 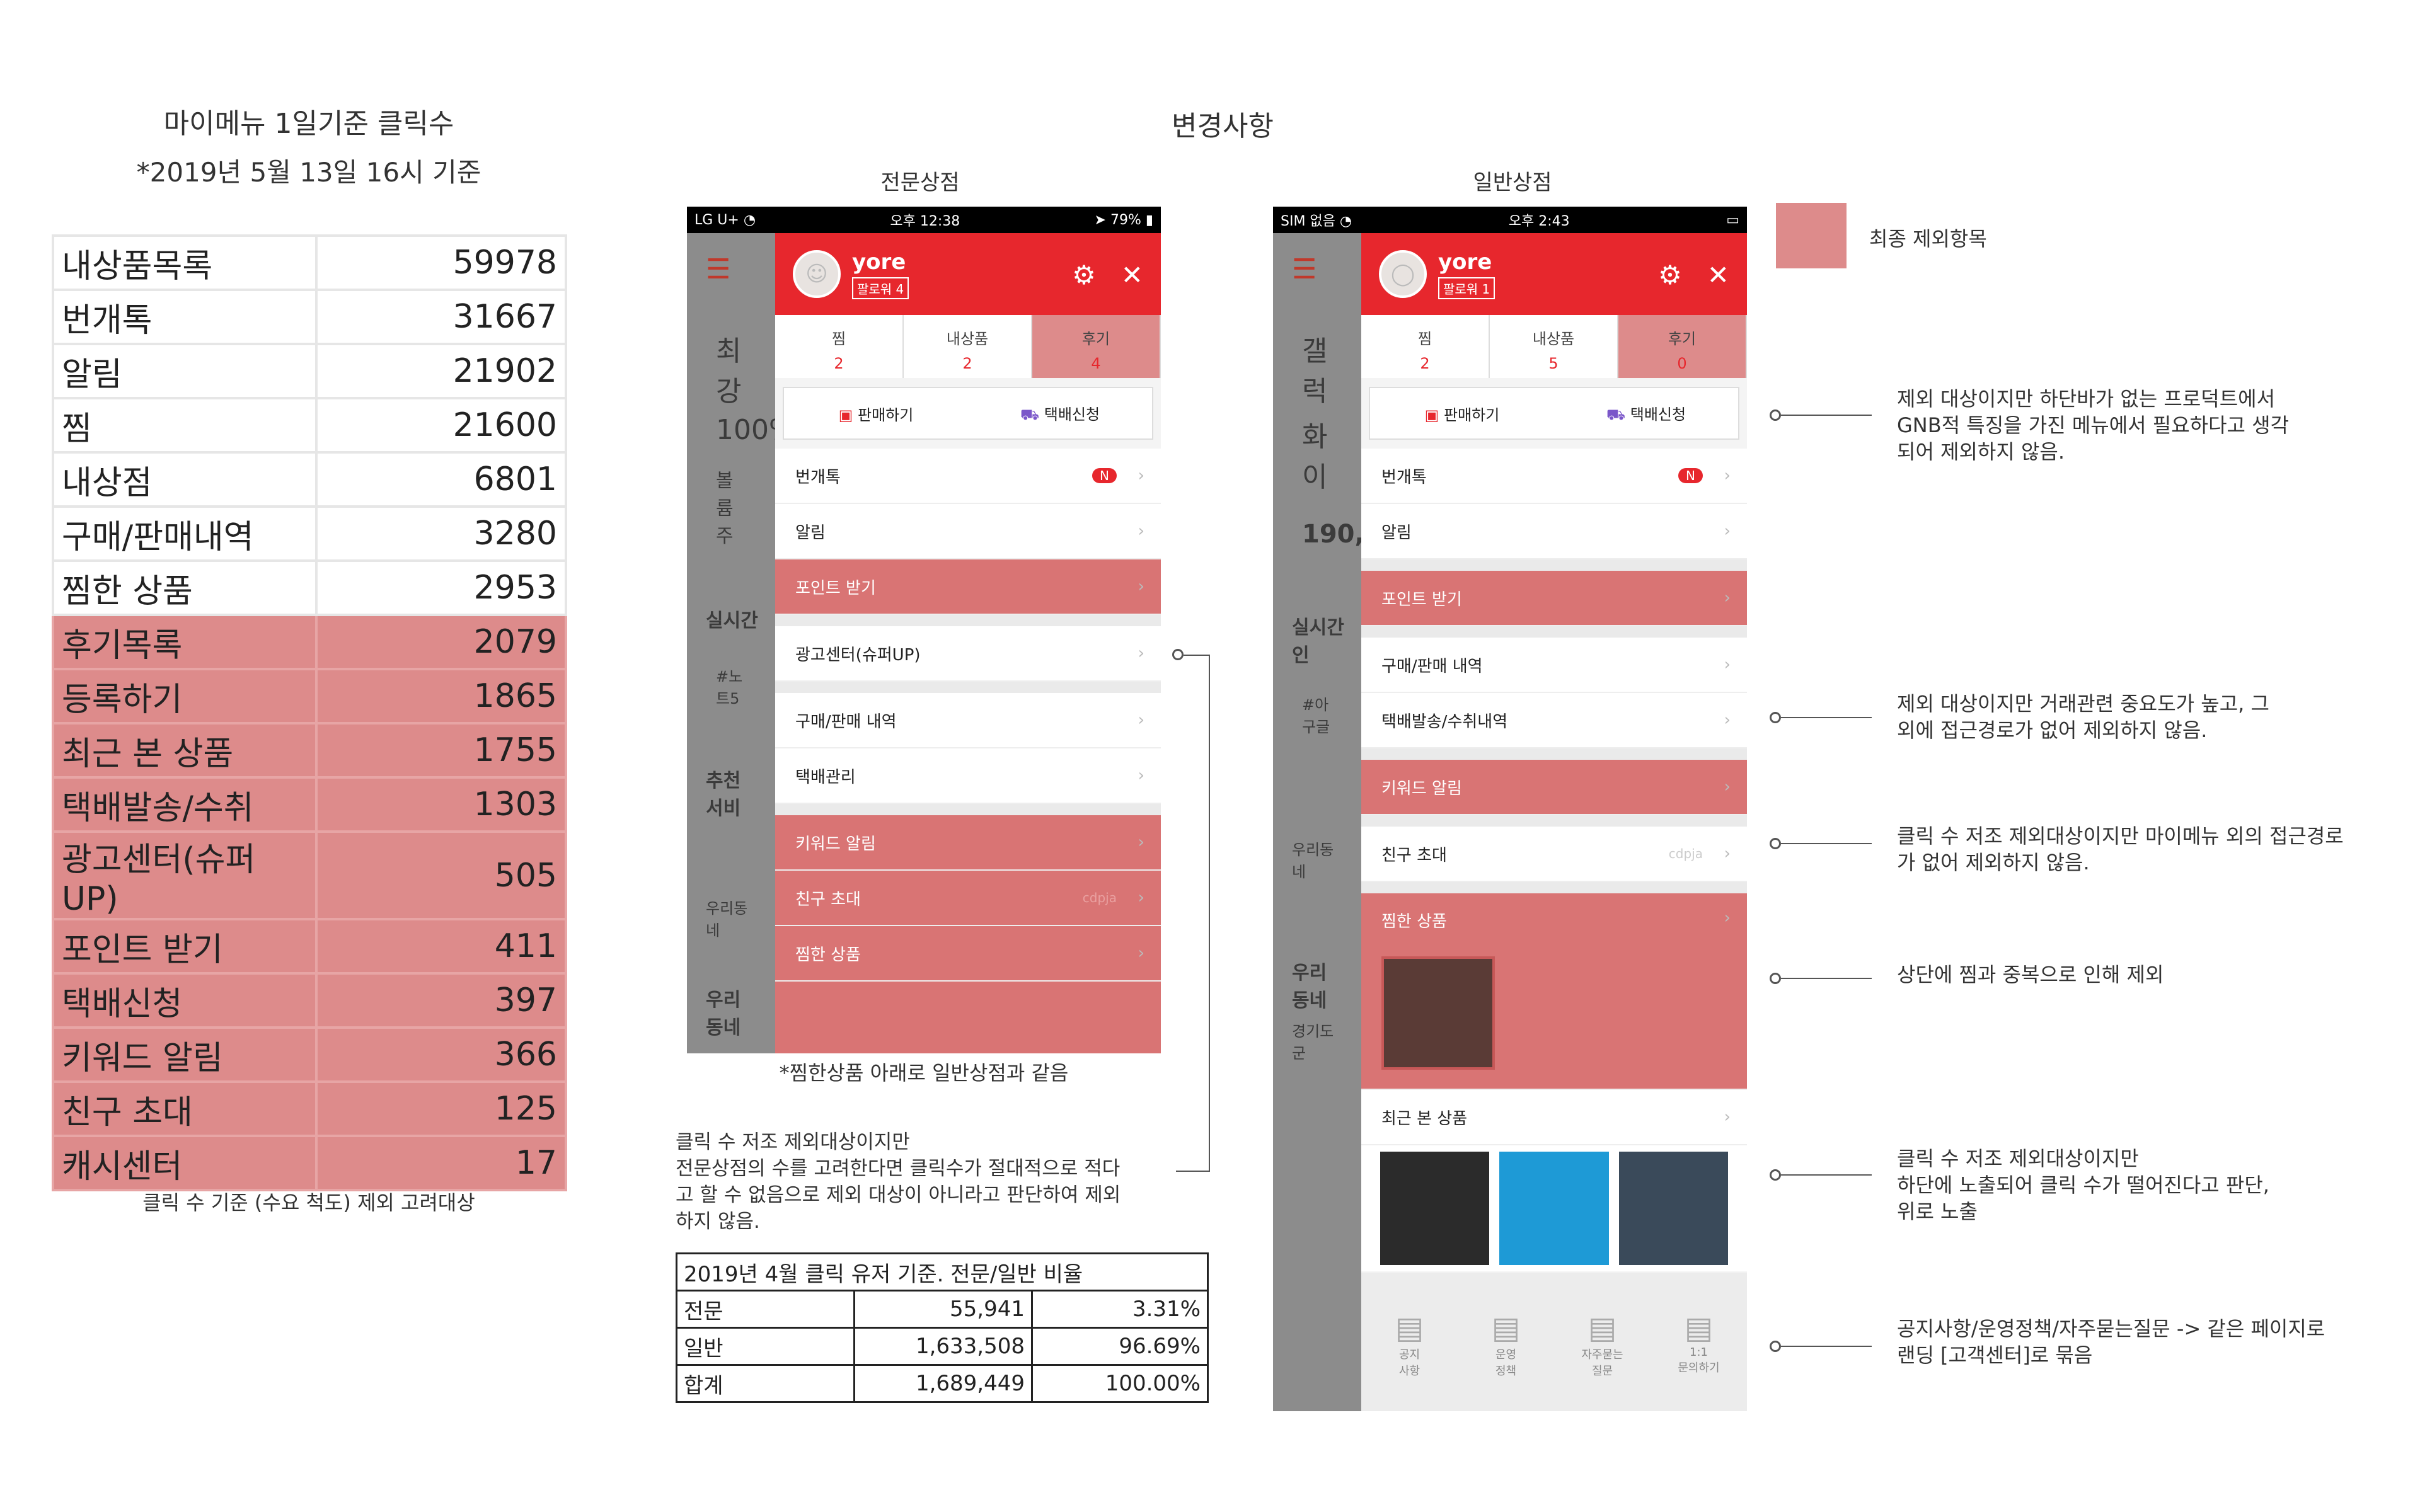 What do you see at coordinates (1699, 1342) in the screenshot?
I see `support-item: ▤ 1:1 문의하기` at bounding box center [1699, 1342].